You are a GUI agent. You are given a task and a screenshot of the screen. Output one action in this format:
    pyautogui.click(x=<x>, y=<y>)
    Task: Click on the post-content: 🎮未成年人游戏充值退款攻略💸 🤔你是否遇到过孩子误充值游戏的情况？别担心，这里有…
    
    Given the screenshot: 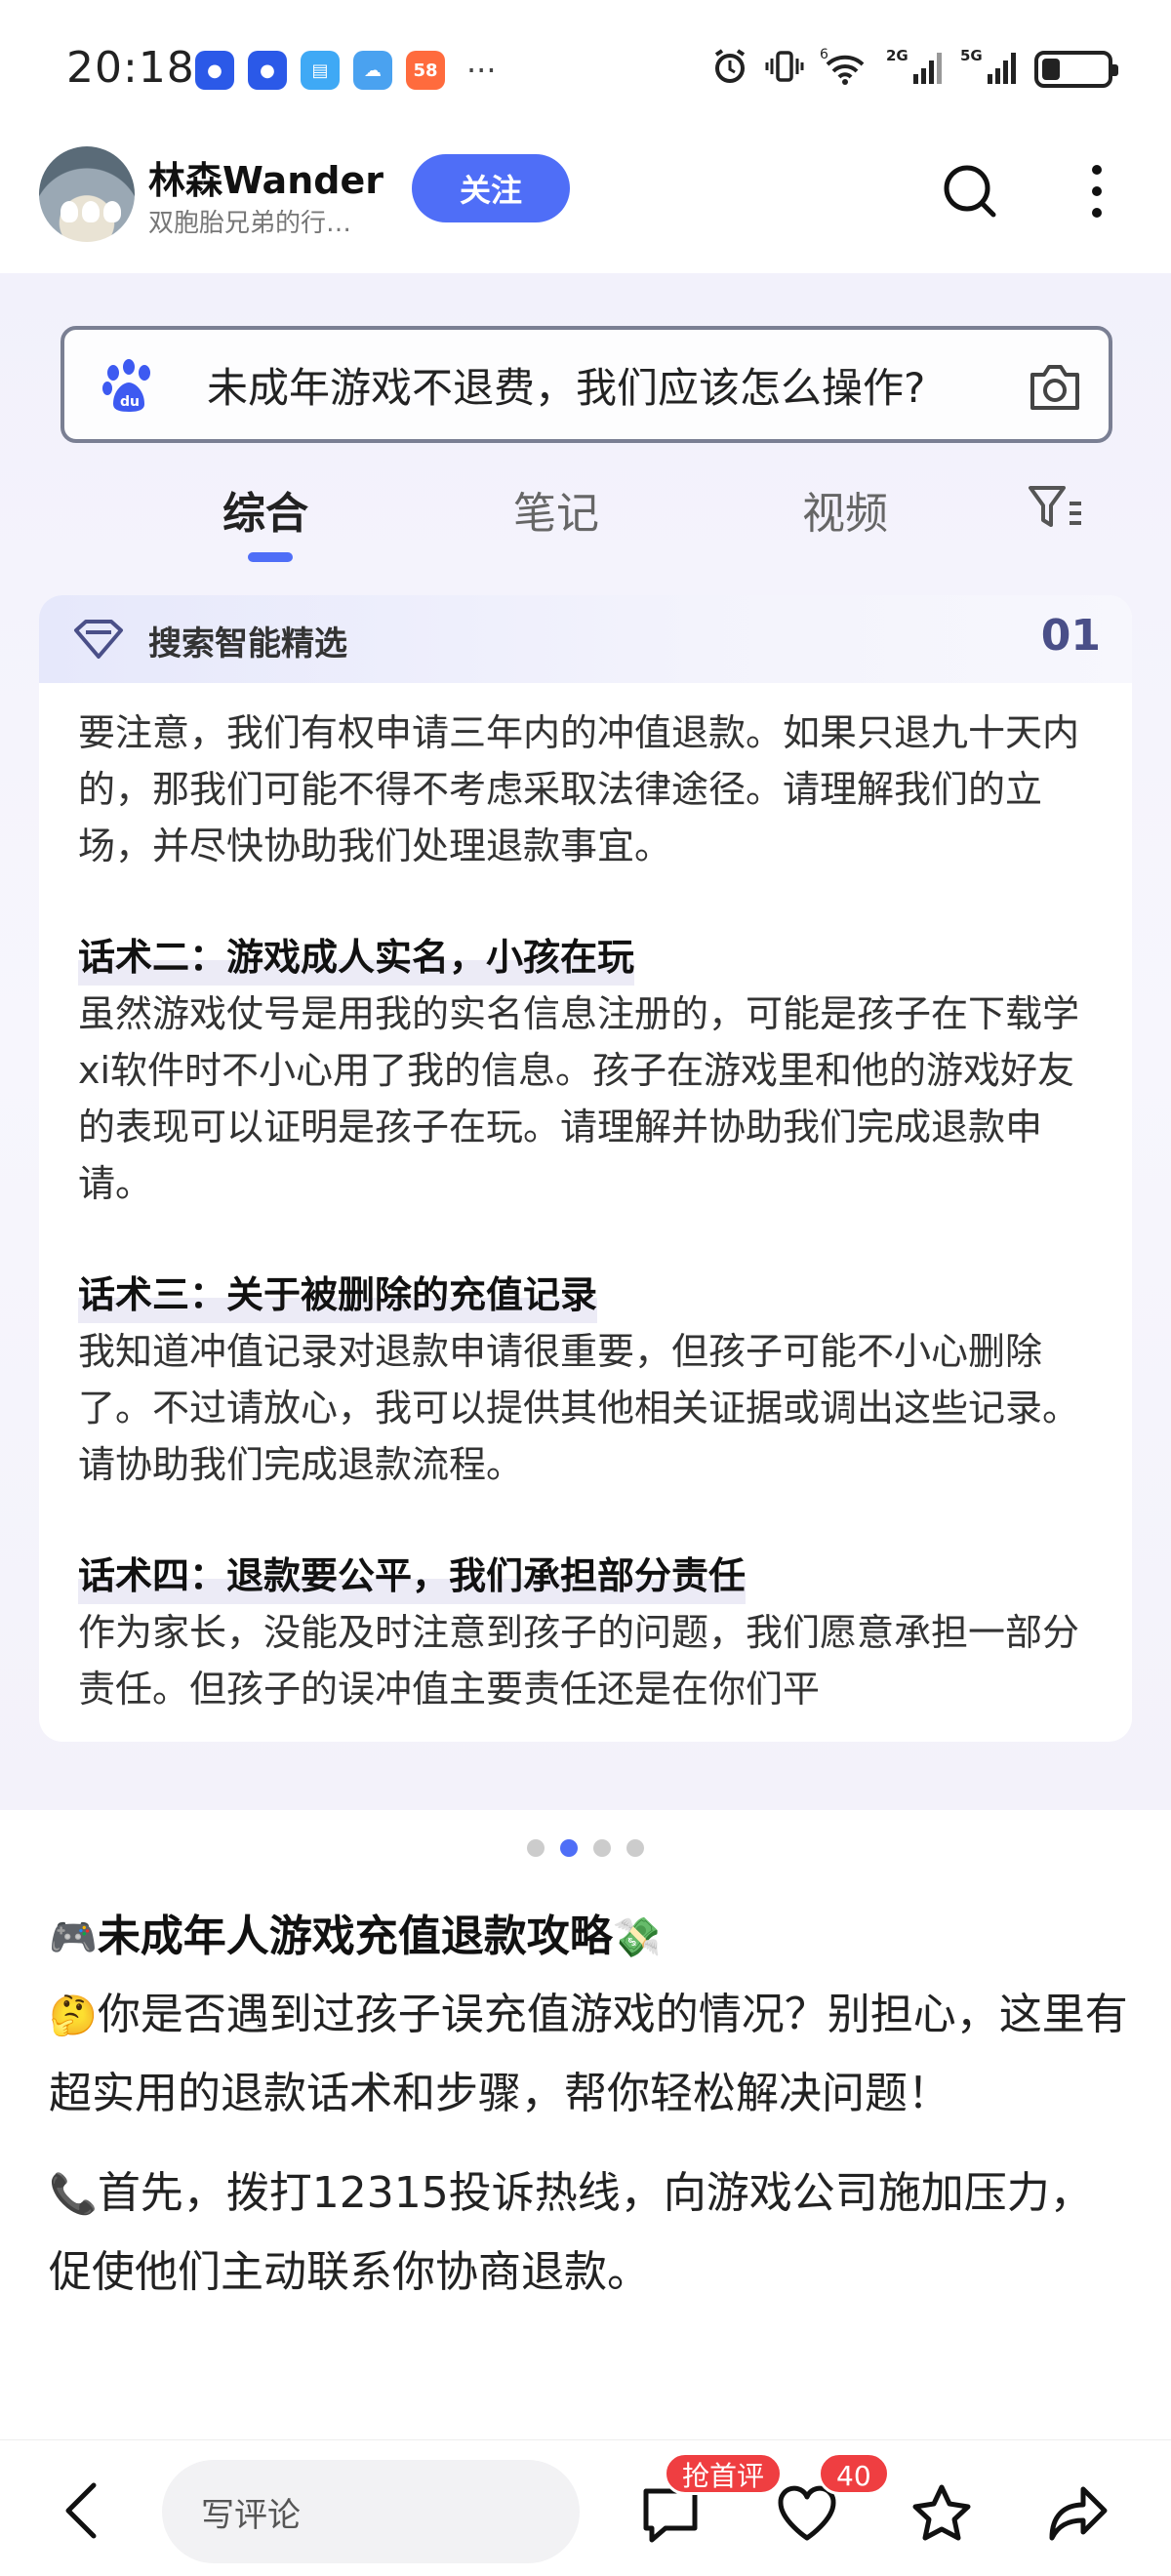 What is the action you would take?
    pyautogui.click(x=590, y=2107)
    